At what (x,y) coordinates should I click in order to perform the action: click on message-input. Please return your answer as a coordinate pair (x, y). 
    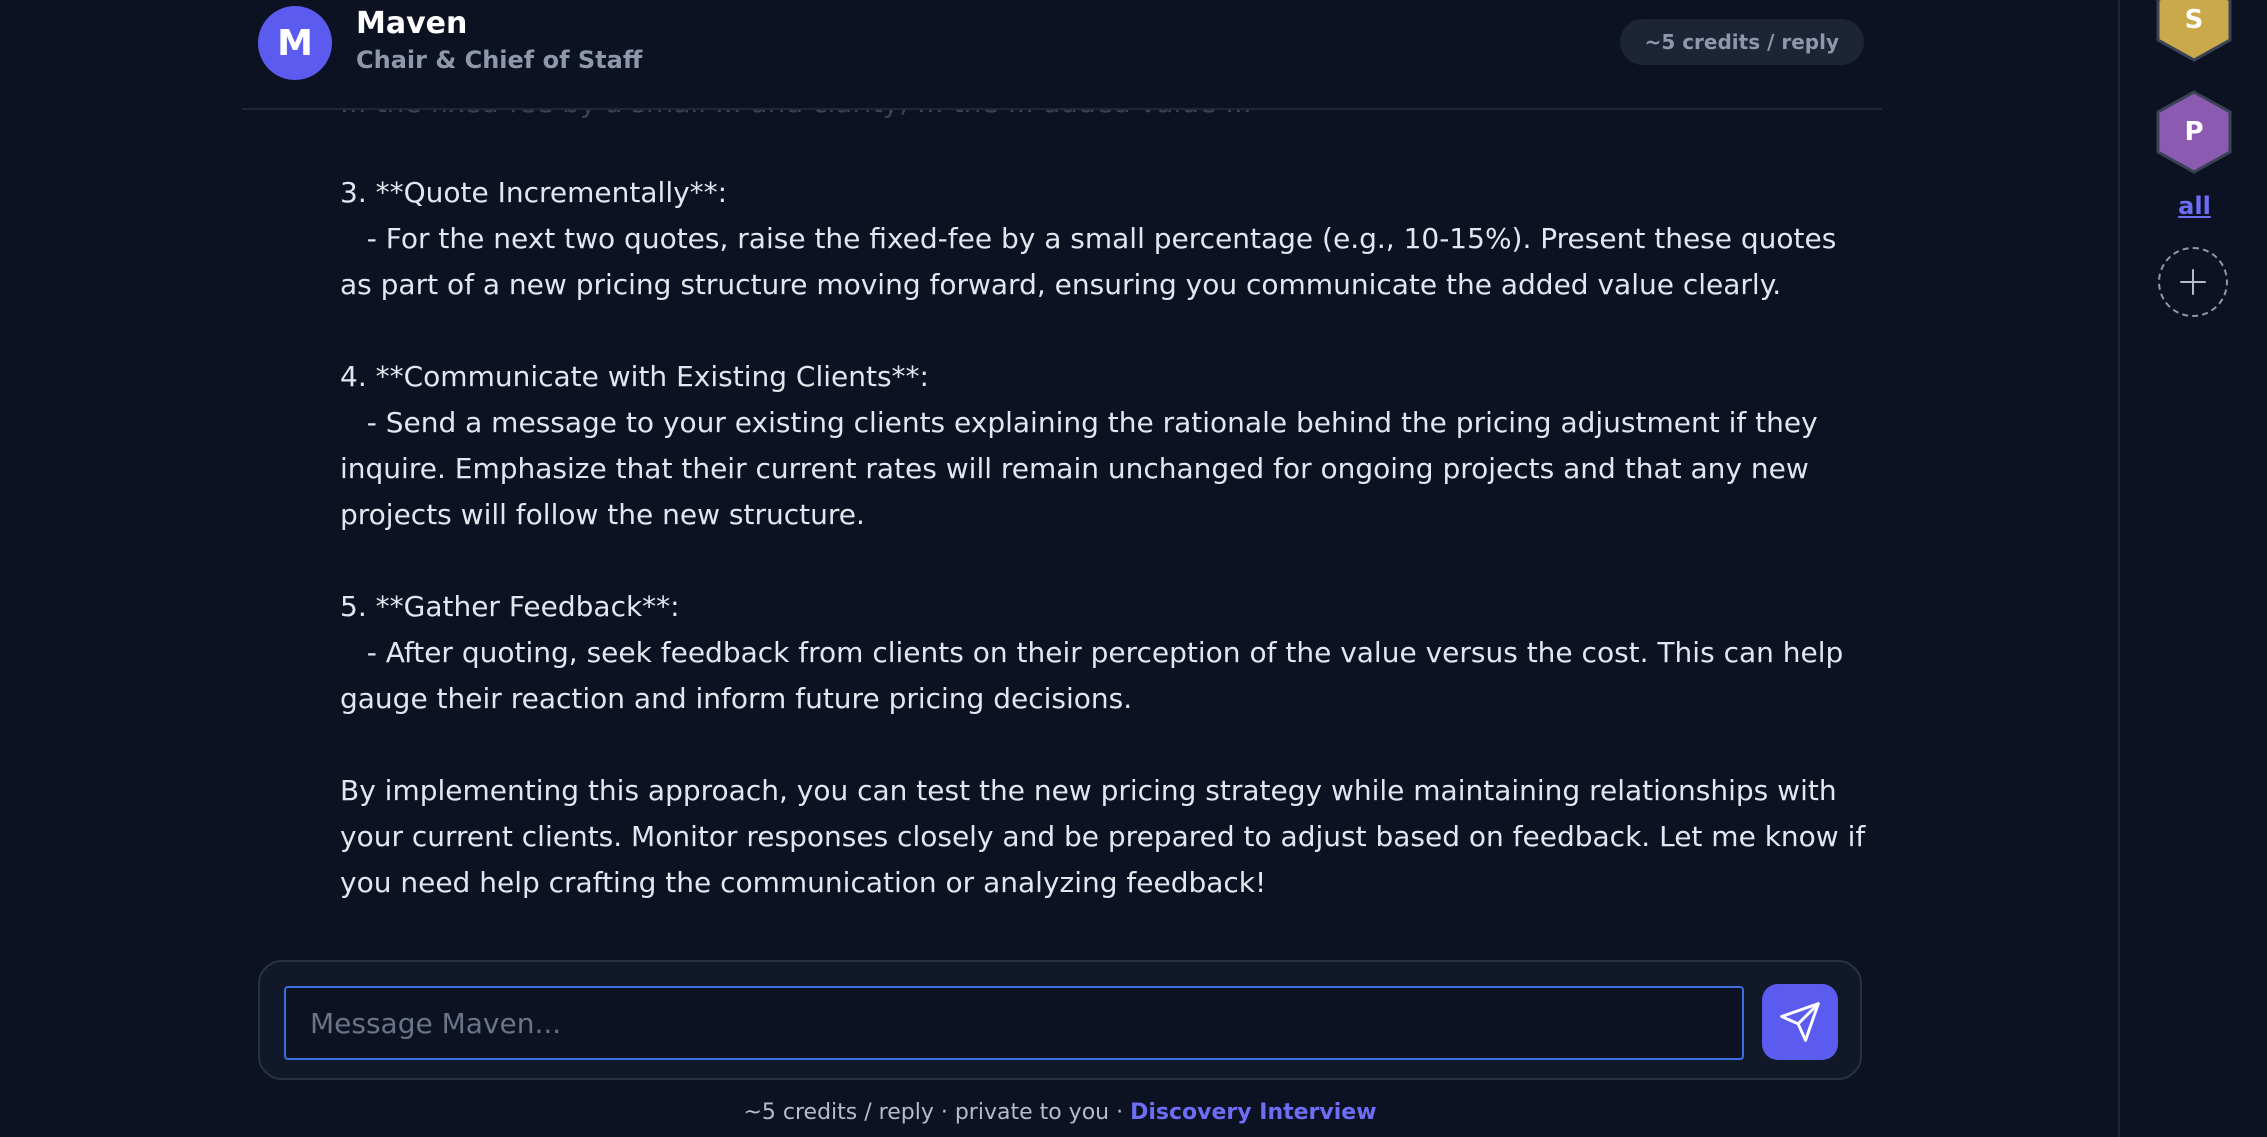
    Looking at the image, I should click on (1014, 1023).